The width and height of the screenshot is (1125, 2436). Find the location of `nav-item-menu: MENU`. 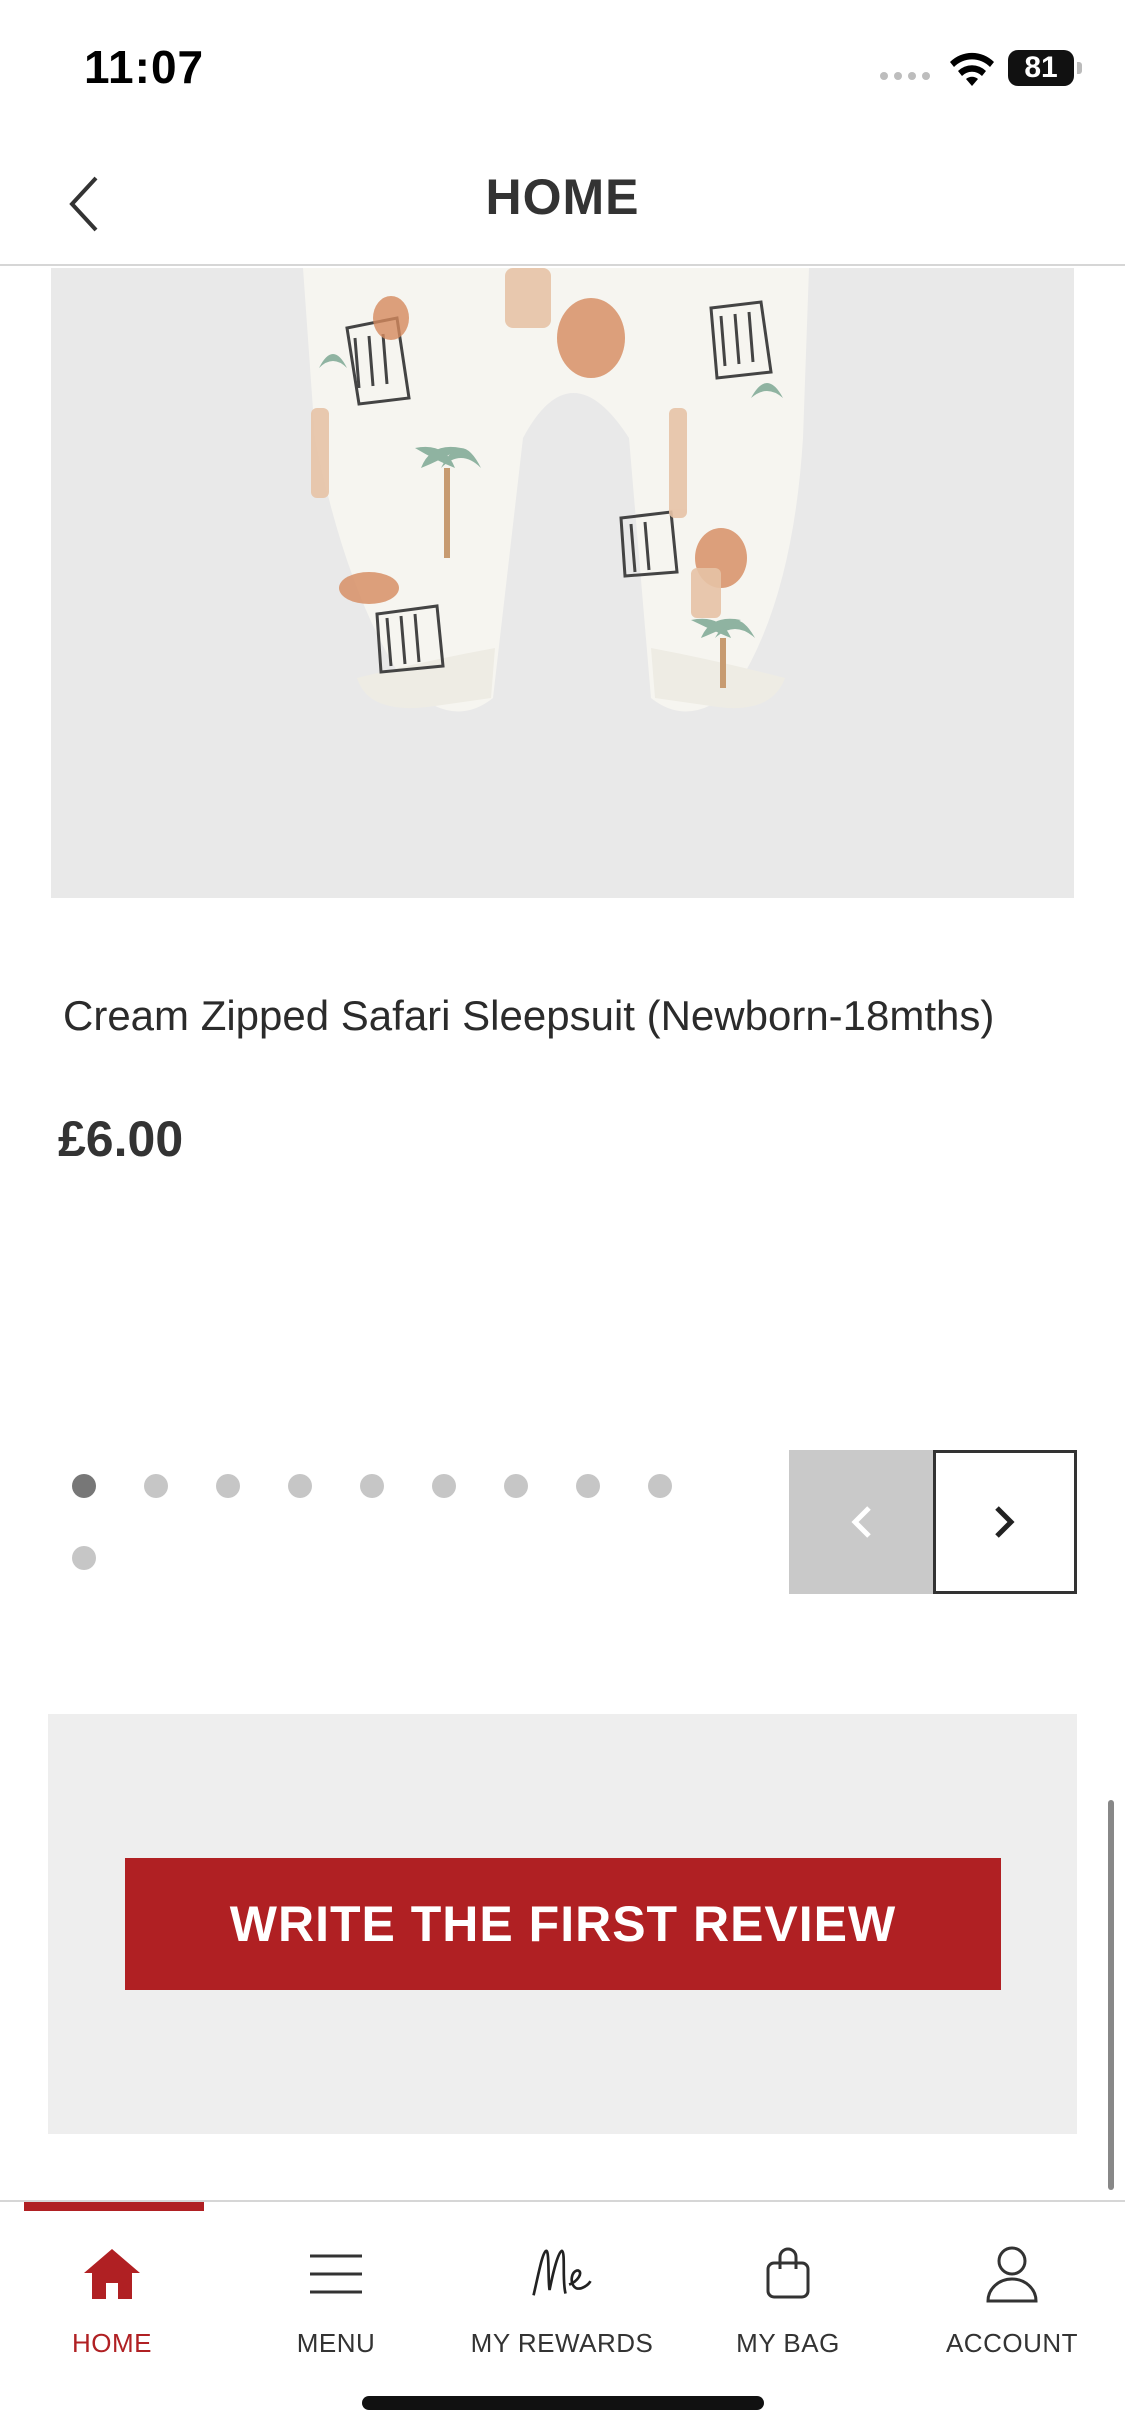

nav-item-menu: MENU is located at coordinates (336, 2292).